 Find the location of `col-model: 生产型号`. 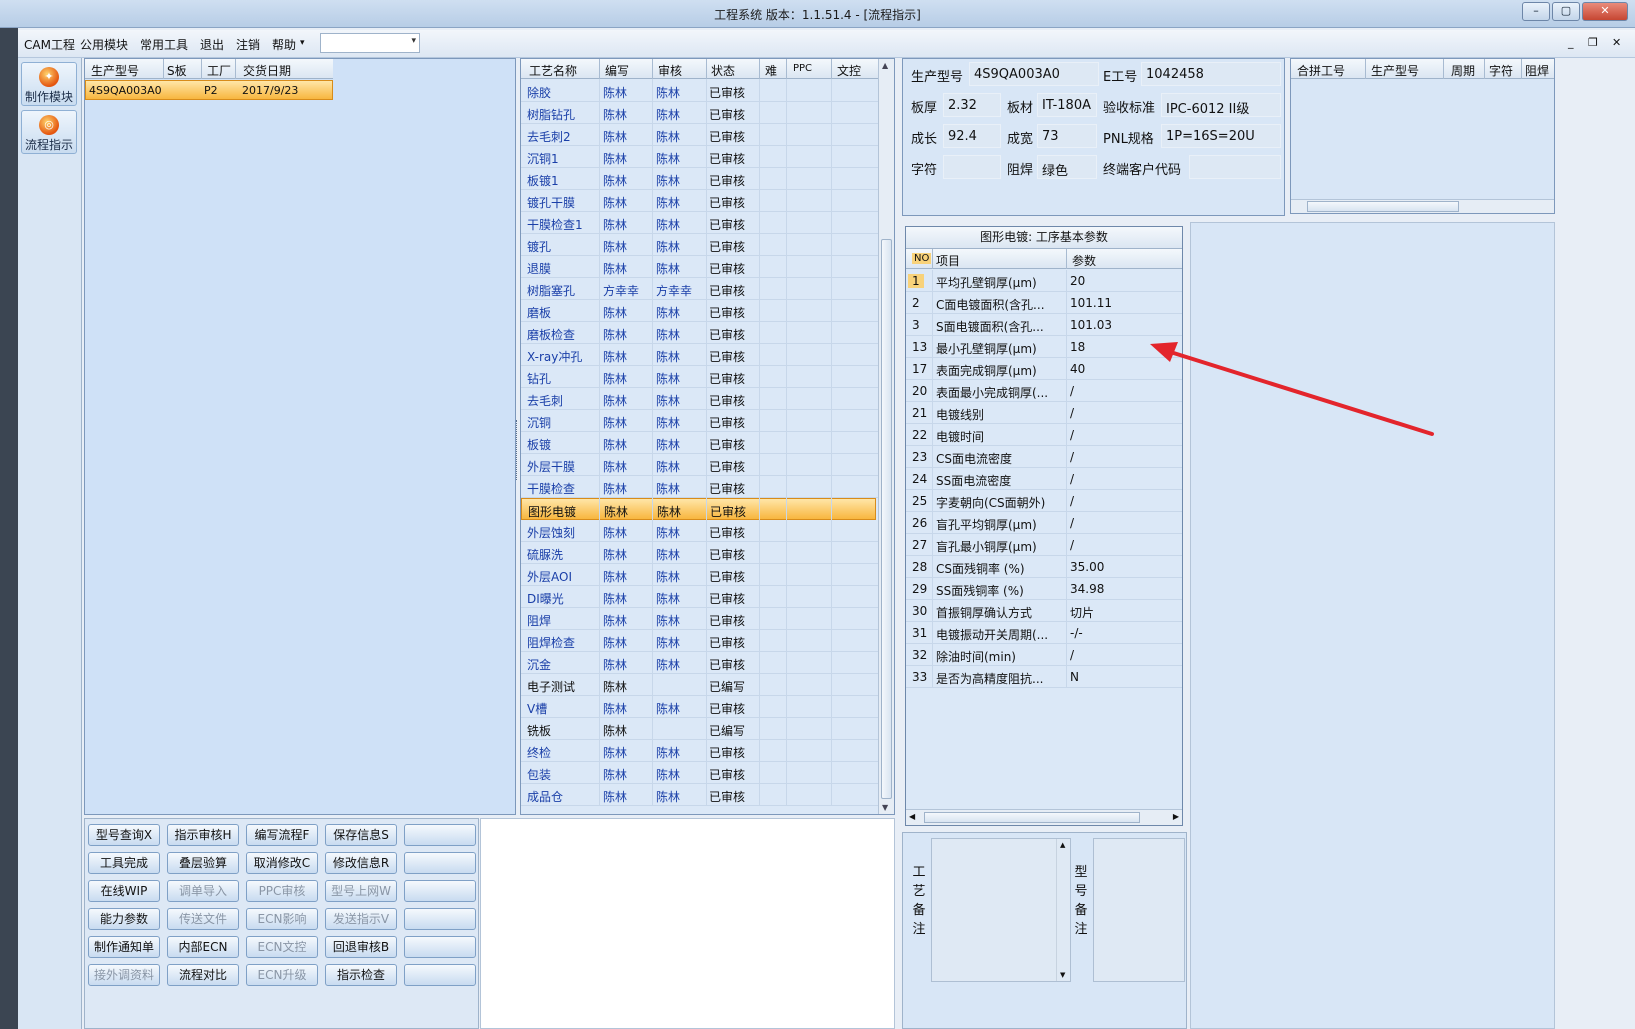

col-model: 生产型号 is located at coordinates (115, 70).